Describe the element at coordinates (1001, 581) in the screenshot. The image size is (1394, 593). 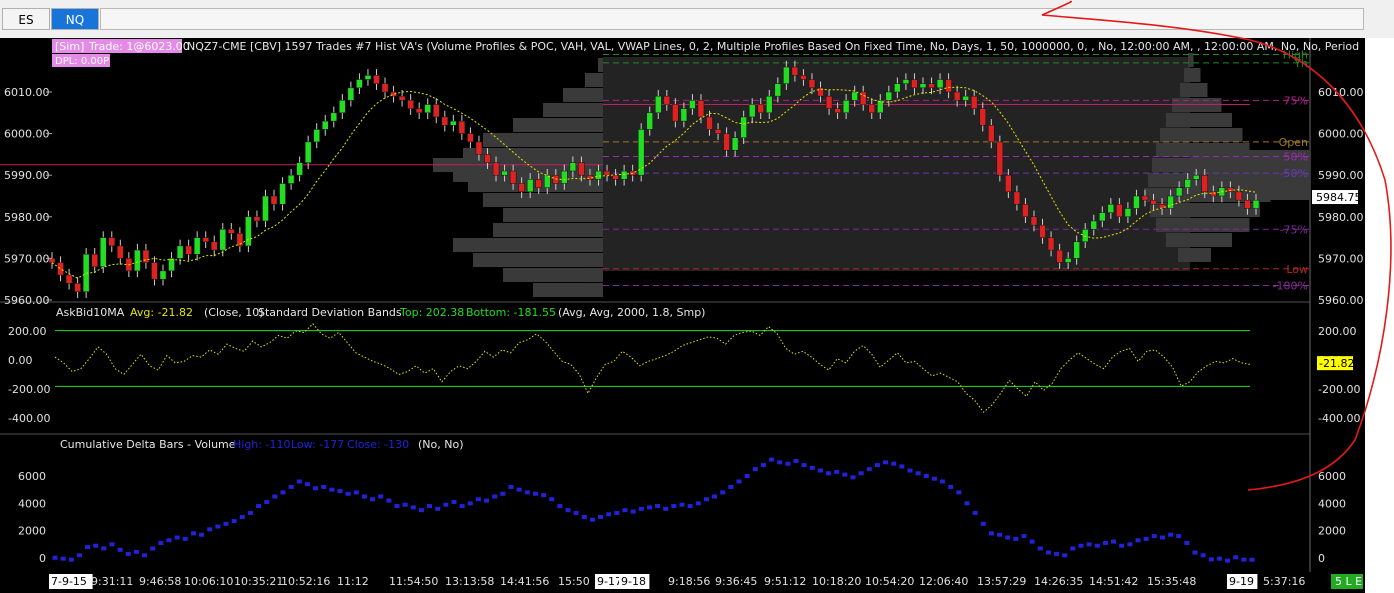
I see `time-tick-label: 13:57:29` at that location.